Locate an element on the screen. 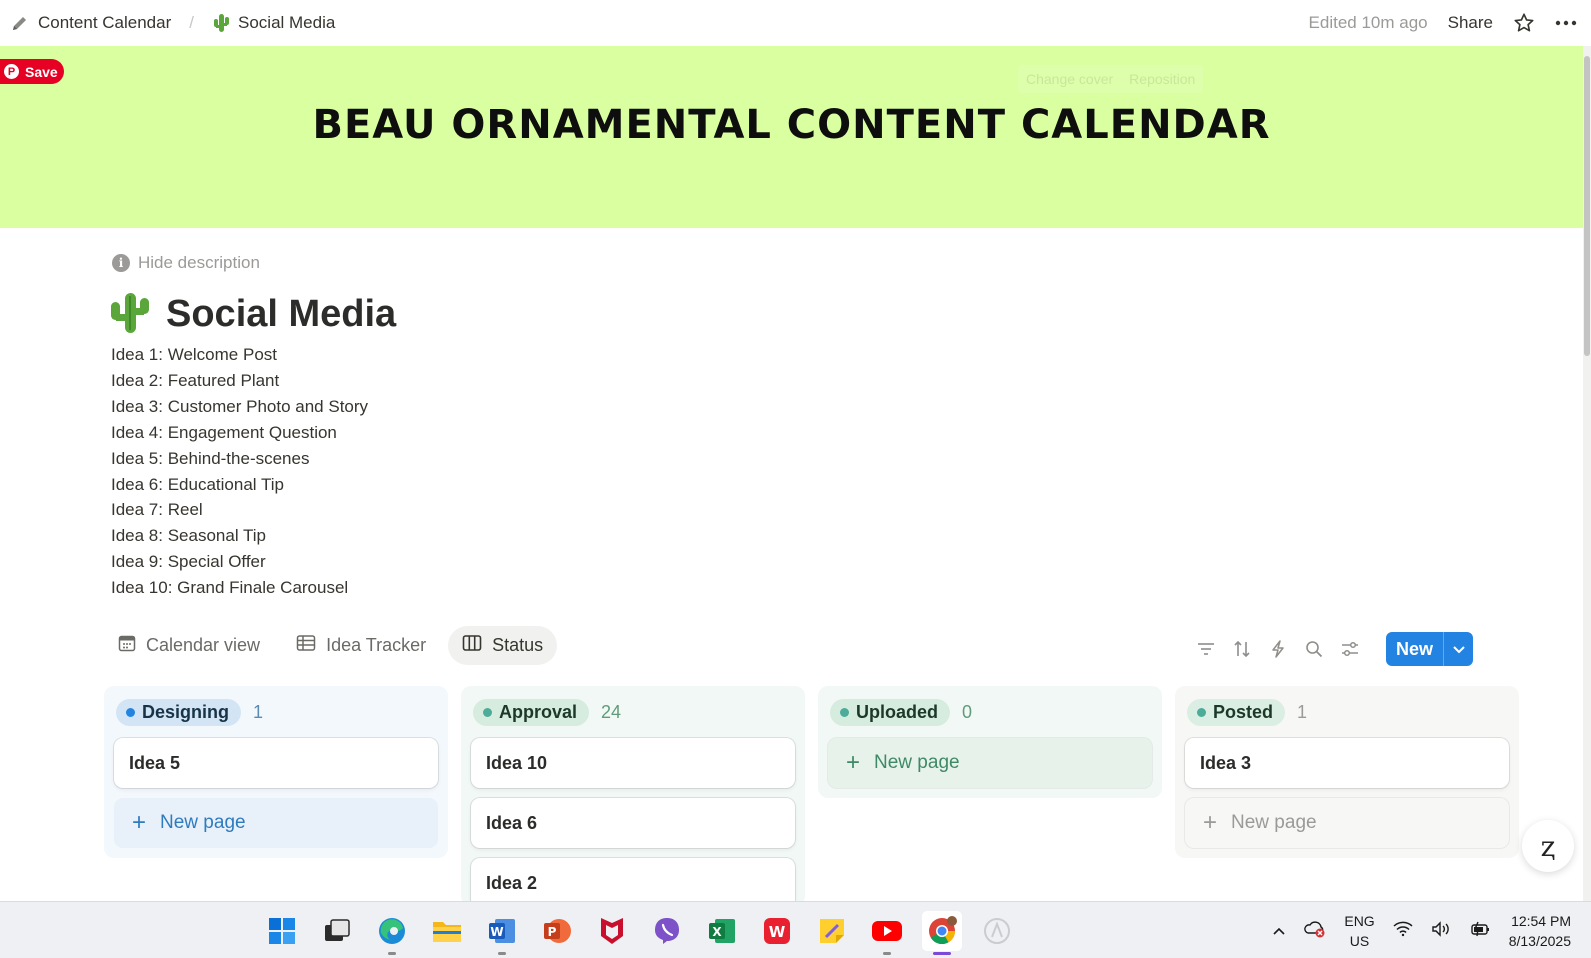 Image resolution: width=1591 pixels, height=958 pixels. description-line: Idea 3: Customer Photo and Story is located at coordinates (240, 406).